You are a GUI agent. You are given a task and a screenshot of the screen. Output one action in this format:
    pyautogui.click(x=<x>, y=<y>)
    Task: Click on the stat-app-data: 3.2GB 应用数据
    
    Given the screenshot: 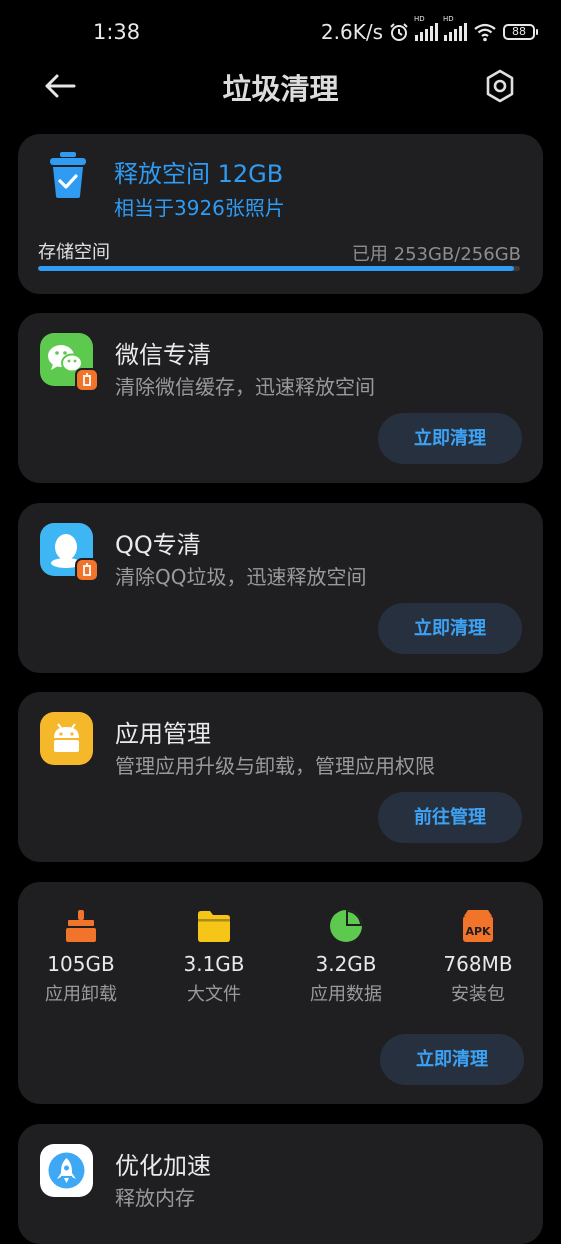 What is the action you would take?
    pyautogui.click(x=346, y=957)
    